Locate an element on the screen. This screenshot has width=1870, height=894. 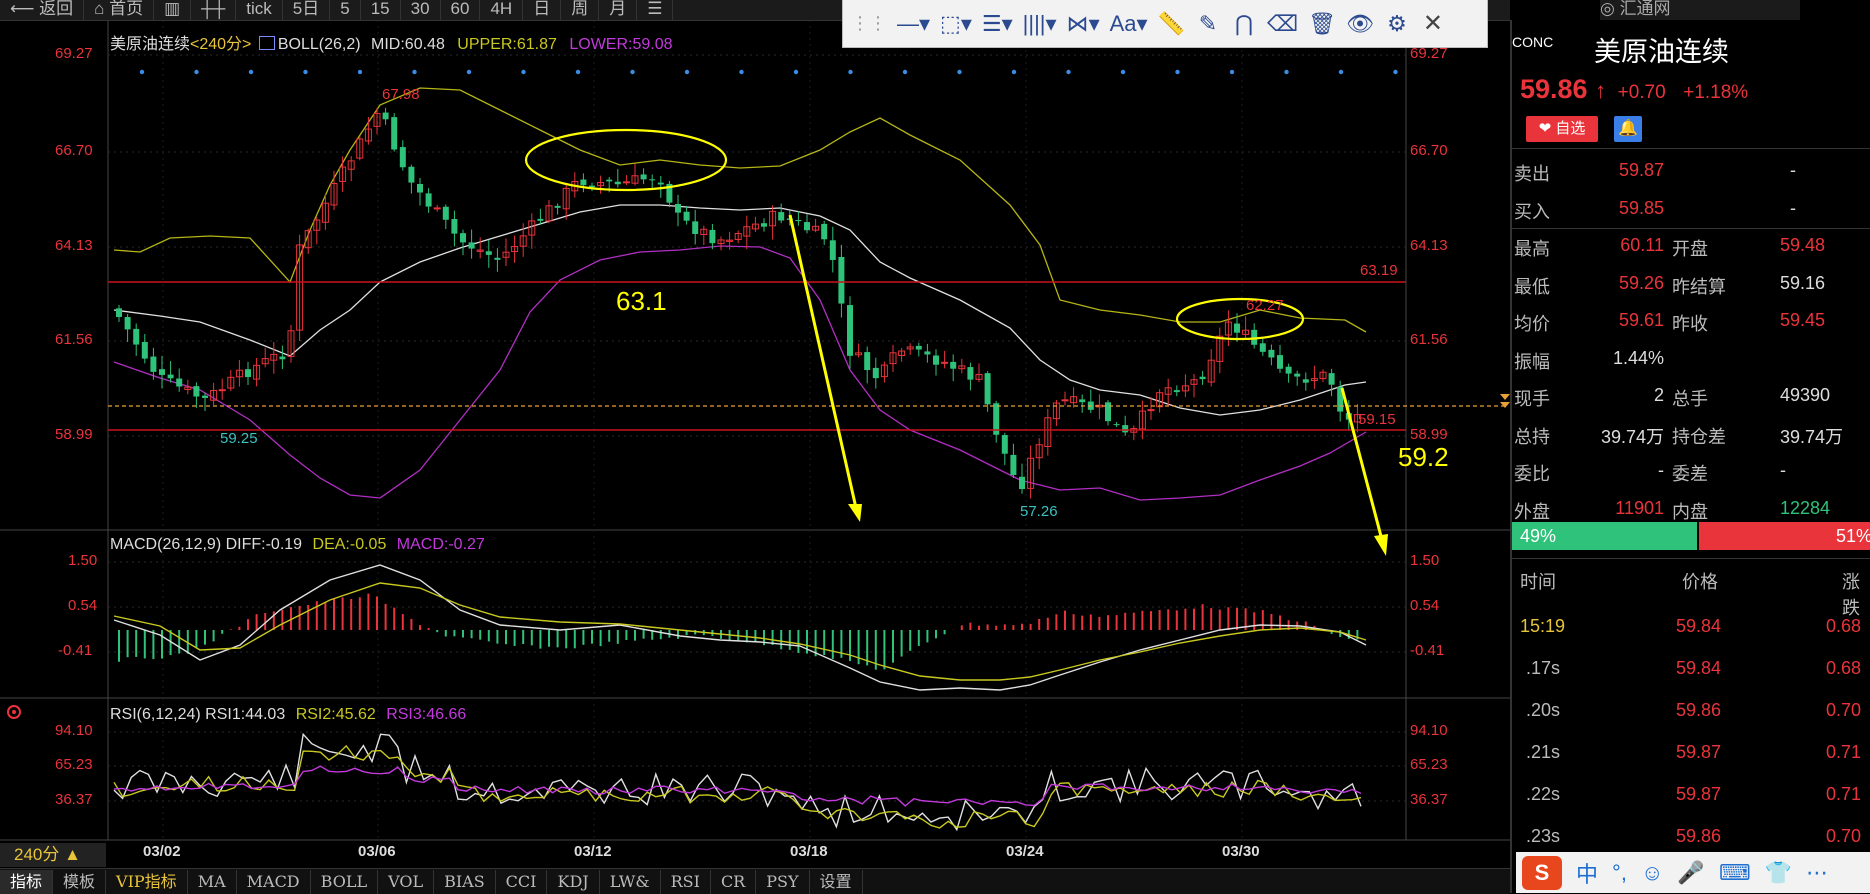
toolbar-item-4: tick is located at coordinates (259, 10).